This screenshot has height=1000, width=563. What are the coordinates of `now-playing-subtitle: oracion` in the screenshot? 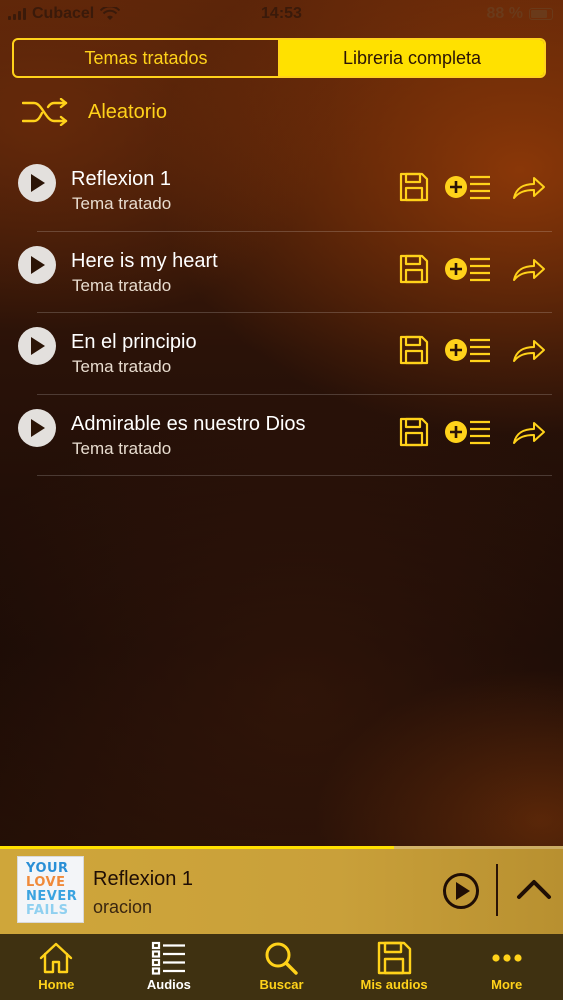 It's located at (123, 907).